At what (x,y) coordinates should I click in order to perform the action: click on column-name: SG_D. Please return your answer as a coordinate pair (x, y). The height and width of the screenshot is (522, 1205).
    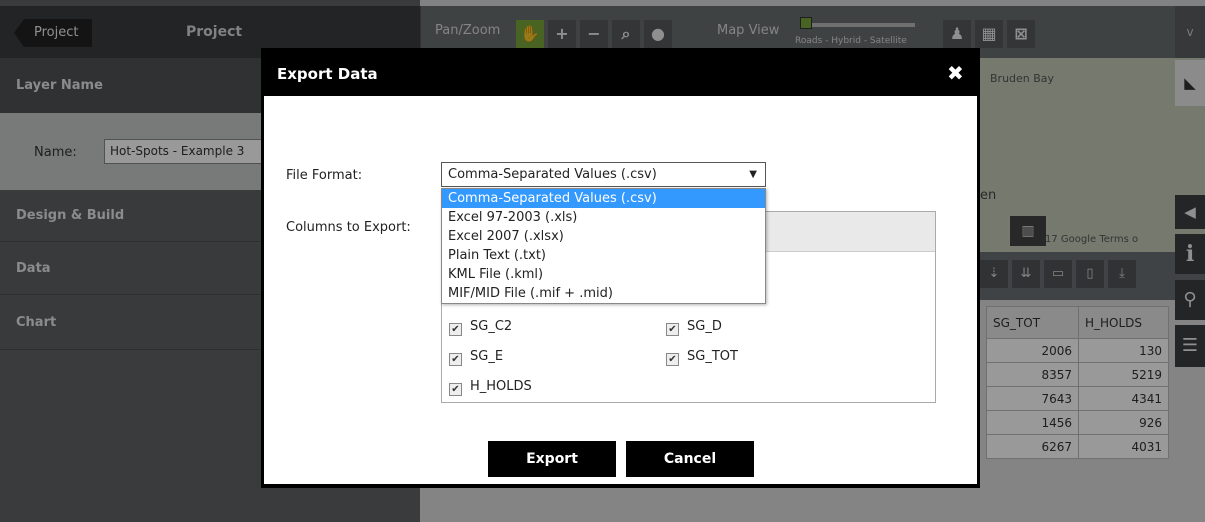
    Looking at the image, I should click on (704, 326).